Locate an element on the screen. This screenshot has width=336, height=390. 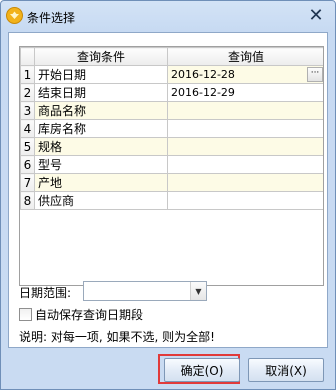
table-row: 8 供应商 is located at coordinates (171, 200).